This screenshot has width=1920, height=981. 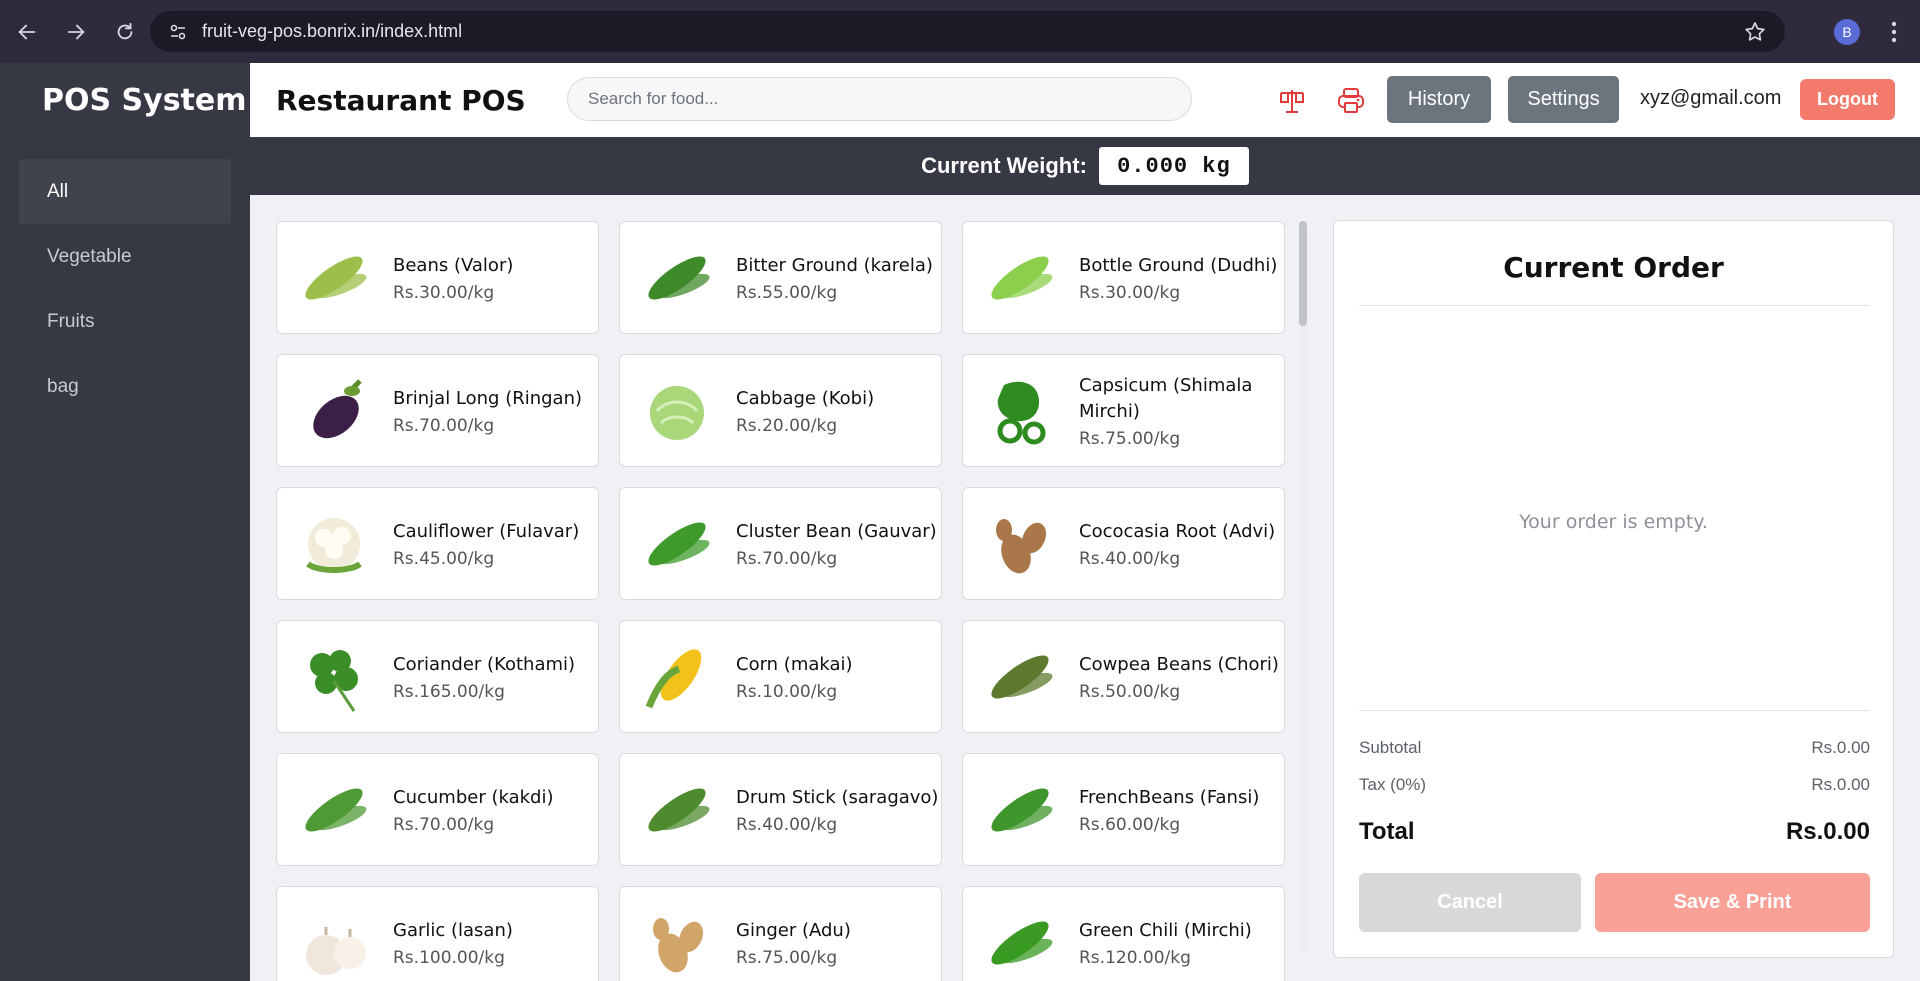 I want to click on search-input, so click(x=879, y=99).